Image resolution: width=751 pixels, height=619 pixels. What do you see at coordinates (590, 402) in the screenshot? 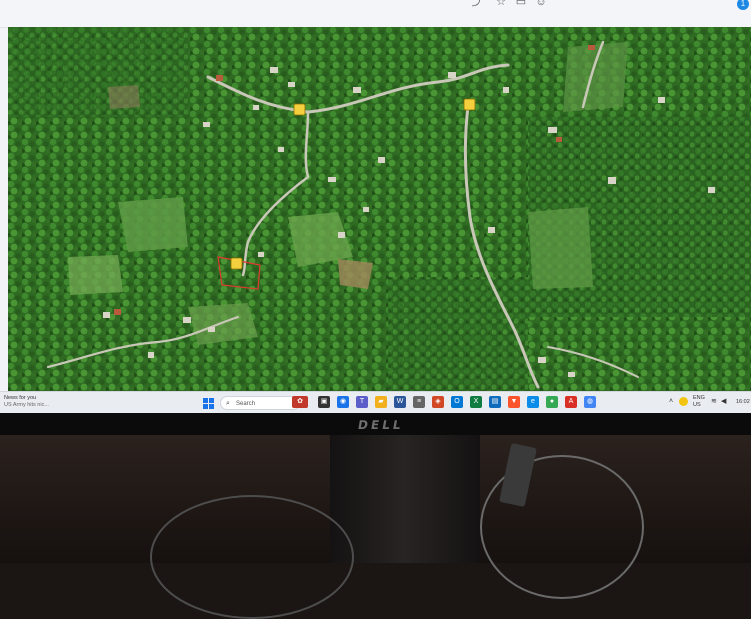
I see `chrome-alt-icon: ◍` at bounding box center [590, 402].